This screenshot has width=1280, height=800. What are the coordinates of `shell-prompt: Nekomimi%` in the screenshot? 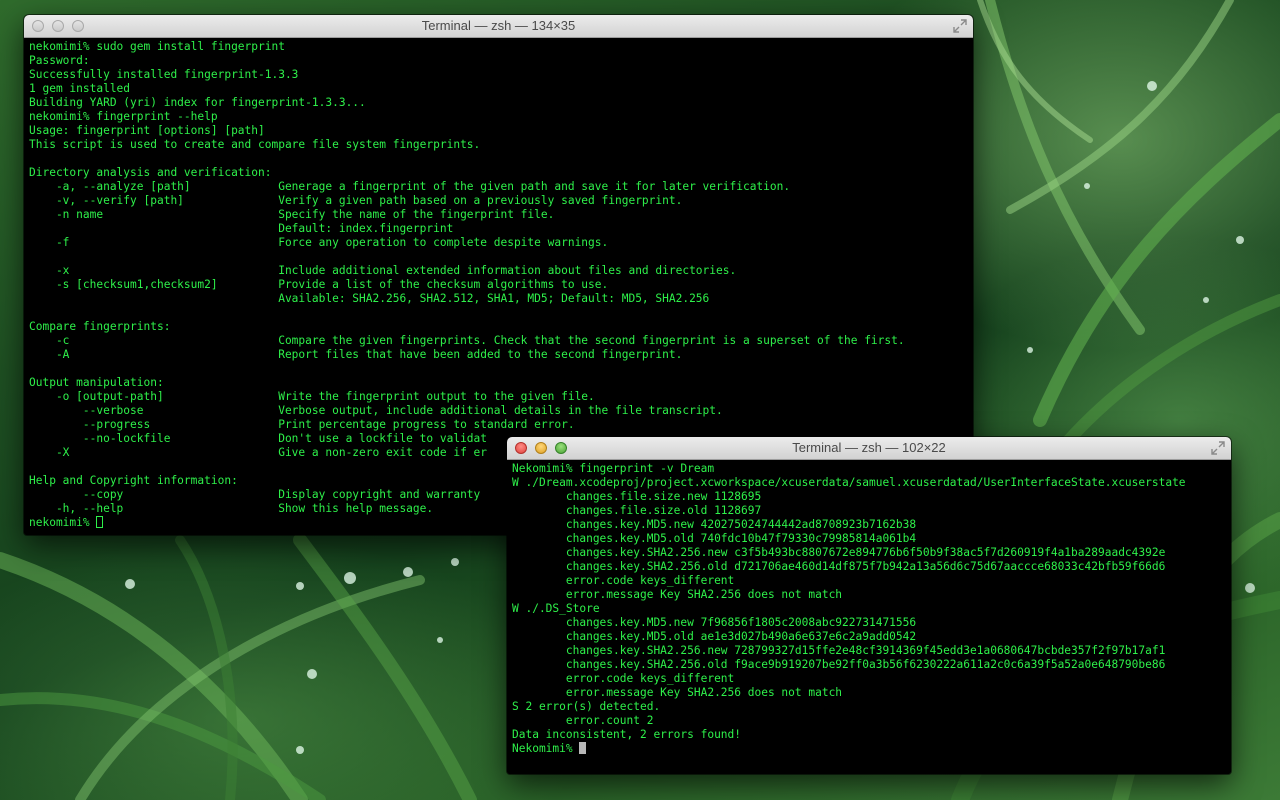 It's located at (546, 748).